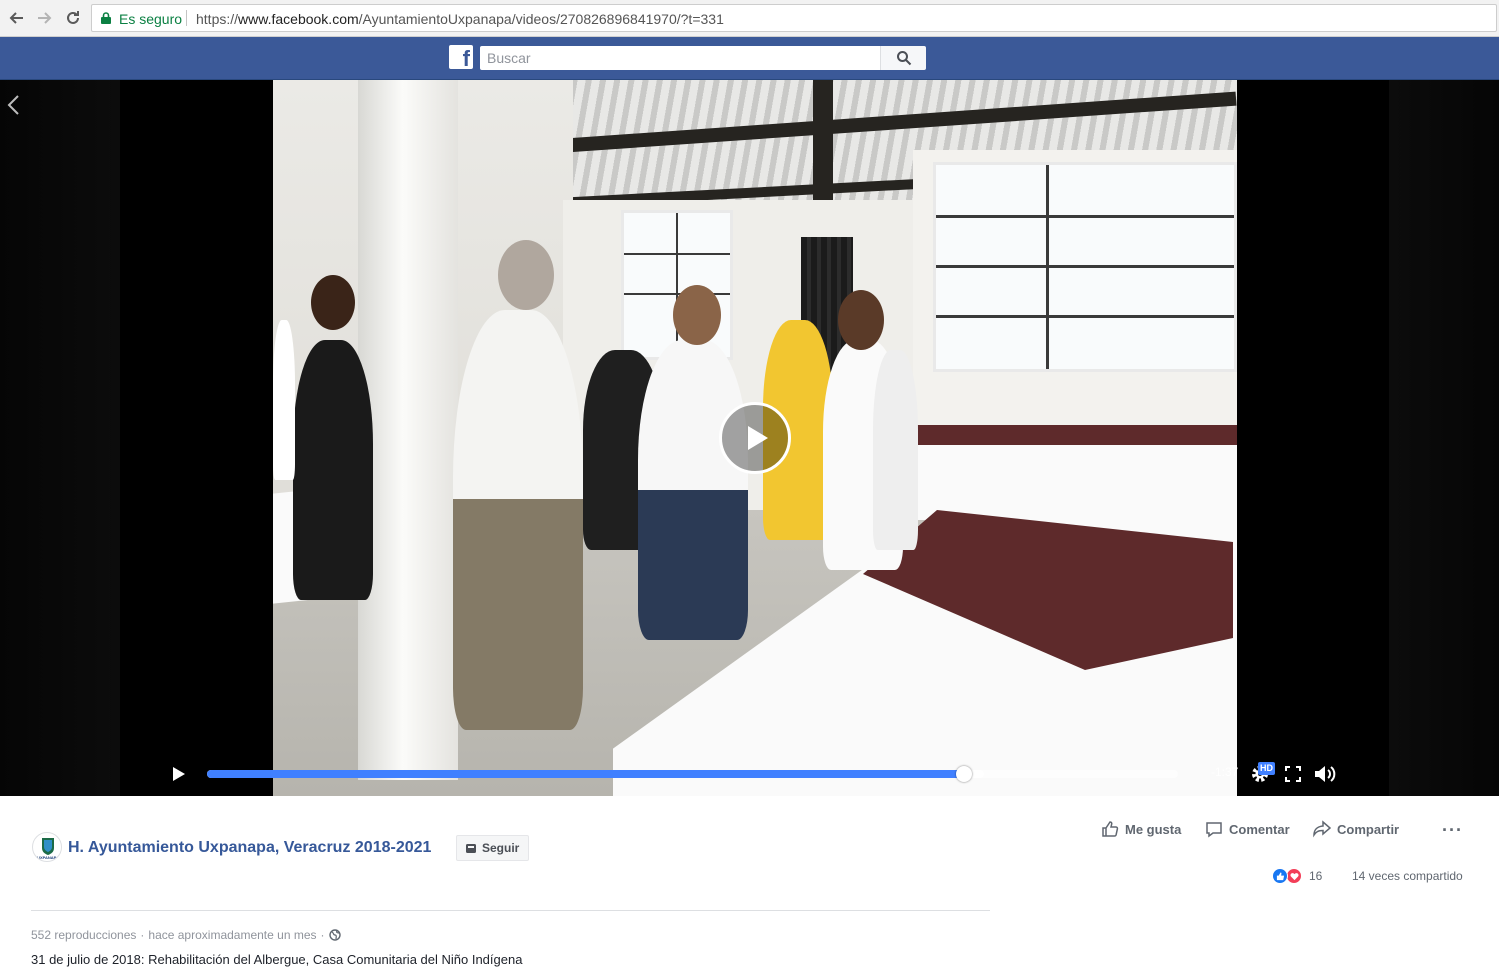 Image resolution: width=1499 pixels, height=967 pixels. I want to click on follow-icon, so click(471, 848).